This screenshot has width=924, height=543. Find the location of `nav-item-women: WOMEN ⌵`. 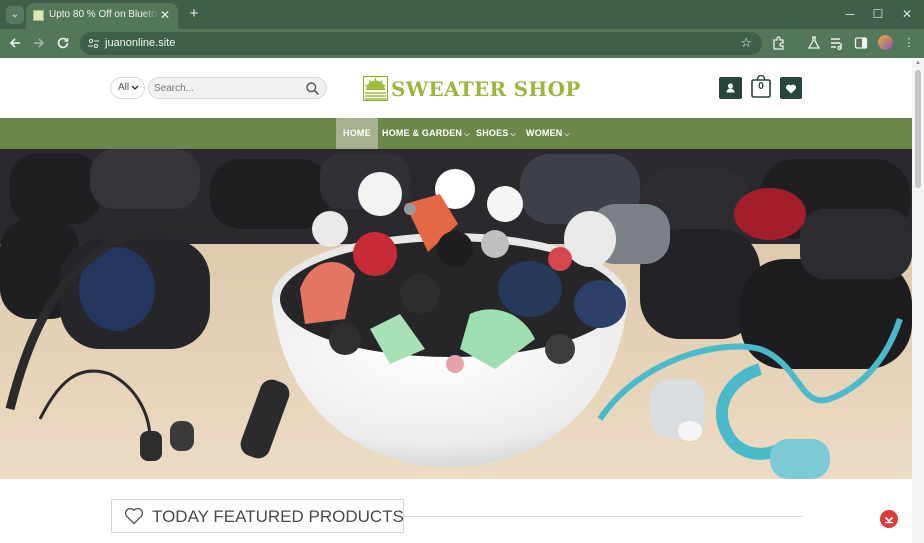

nav-item-women: WOMEN ⌵ is located at coordinates (548, 133).